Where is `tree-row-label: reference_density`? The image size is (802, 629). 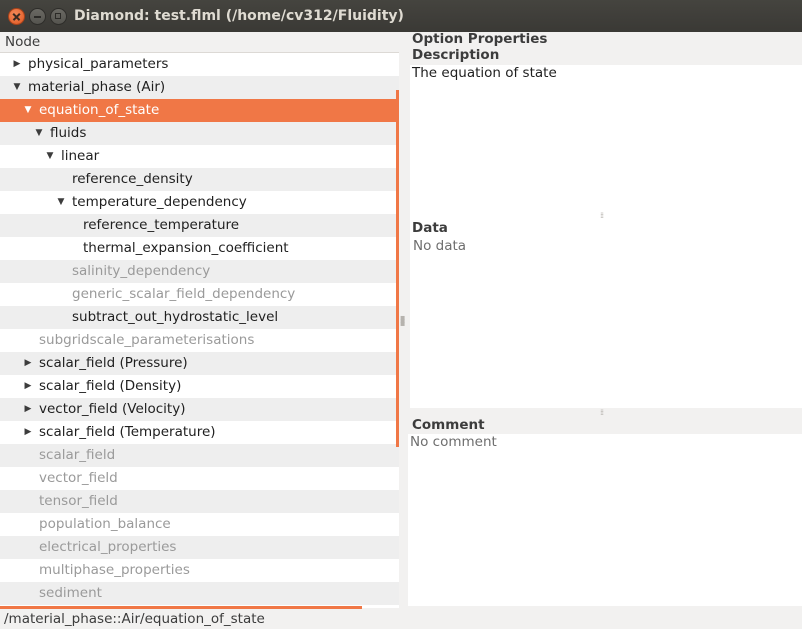
tree-row-label: reference_density is located at coordinates (132, 179).